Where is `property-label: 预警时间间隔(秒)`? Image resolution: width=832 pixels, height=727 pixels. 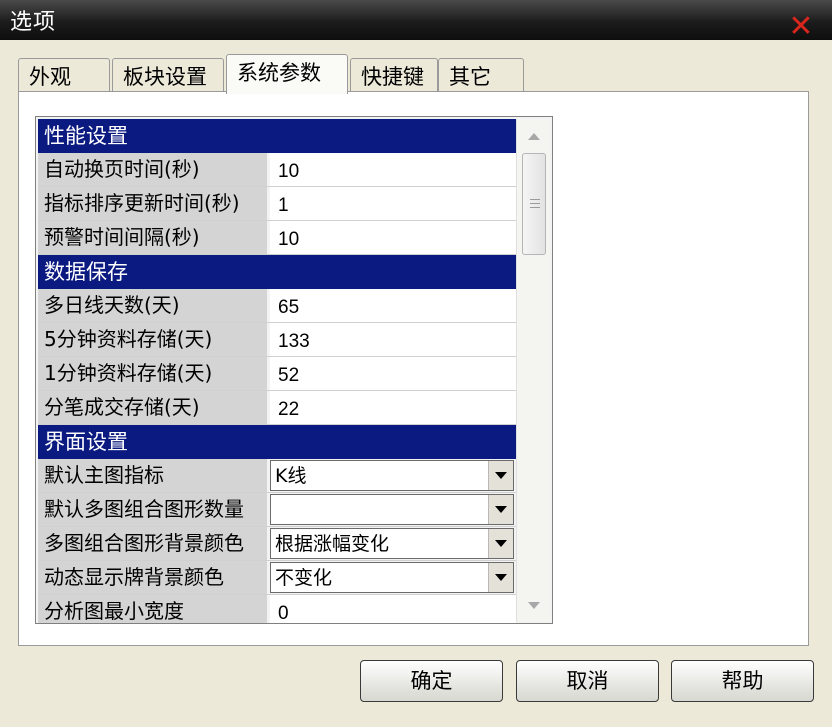
property-label: 预警时间间隔(秒) is located at coordinates (154, 237).